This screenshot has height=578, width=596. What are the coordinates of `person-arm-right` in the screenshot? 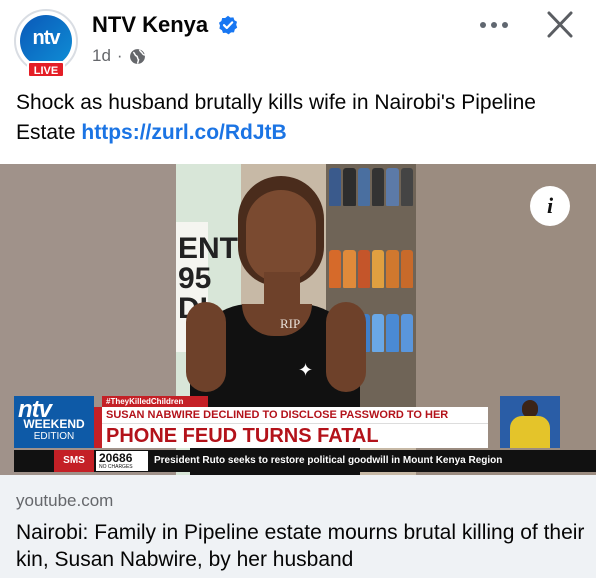 It's located at (346, 347).